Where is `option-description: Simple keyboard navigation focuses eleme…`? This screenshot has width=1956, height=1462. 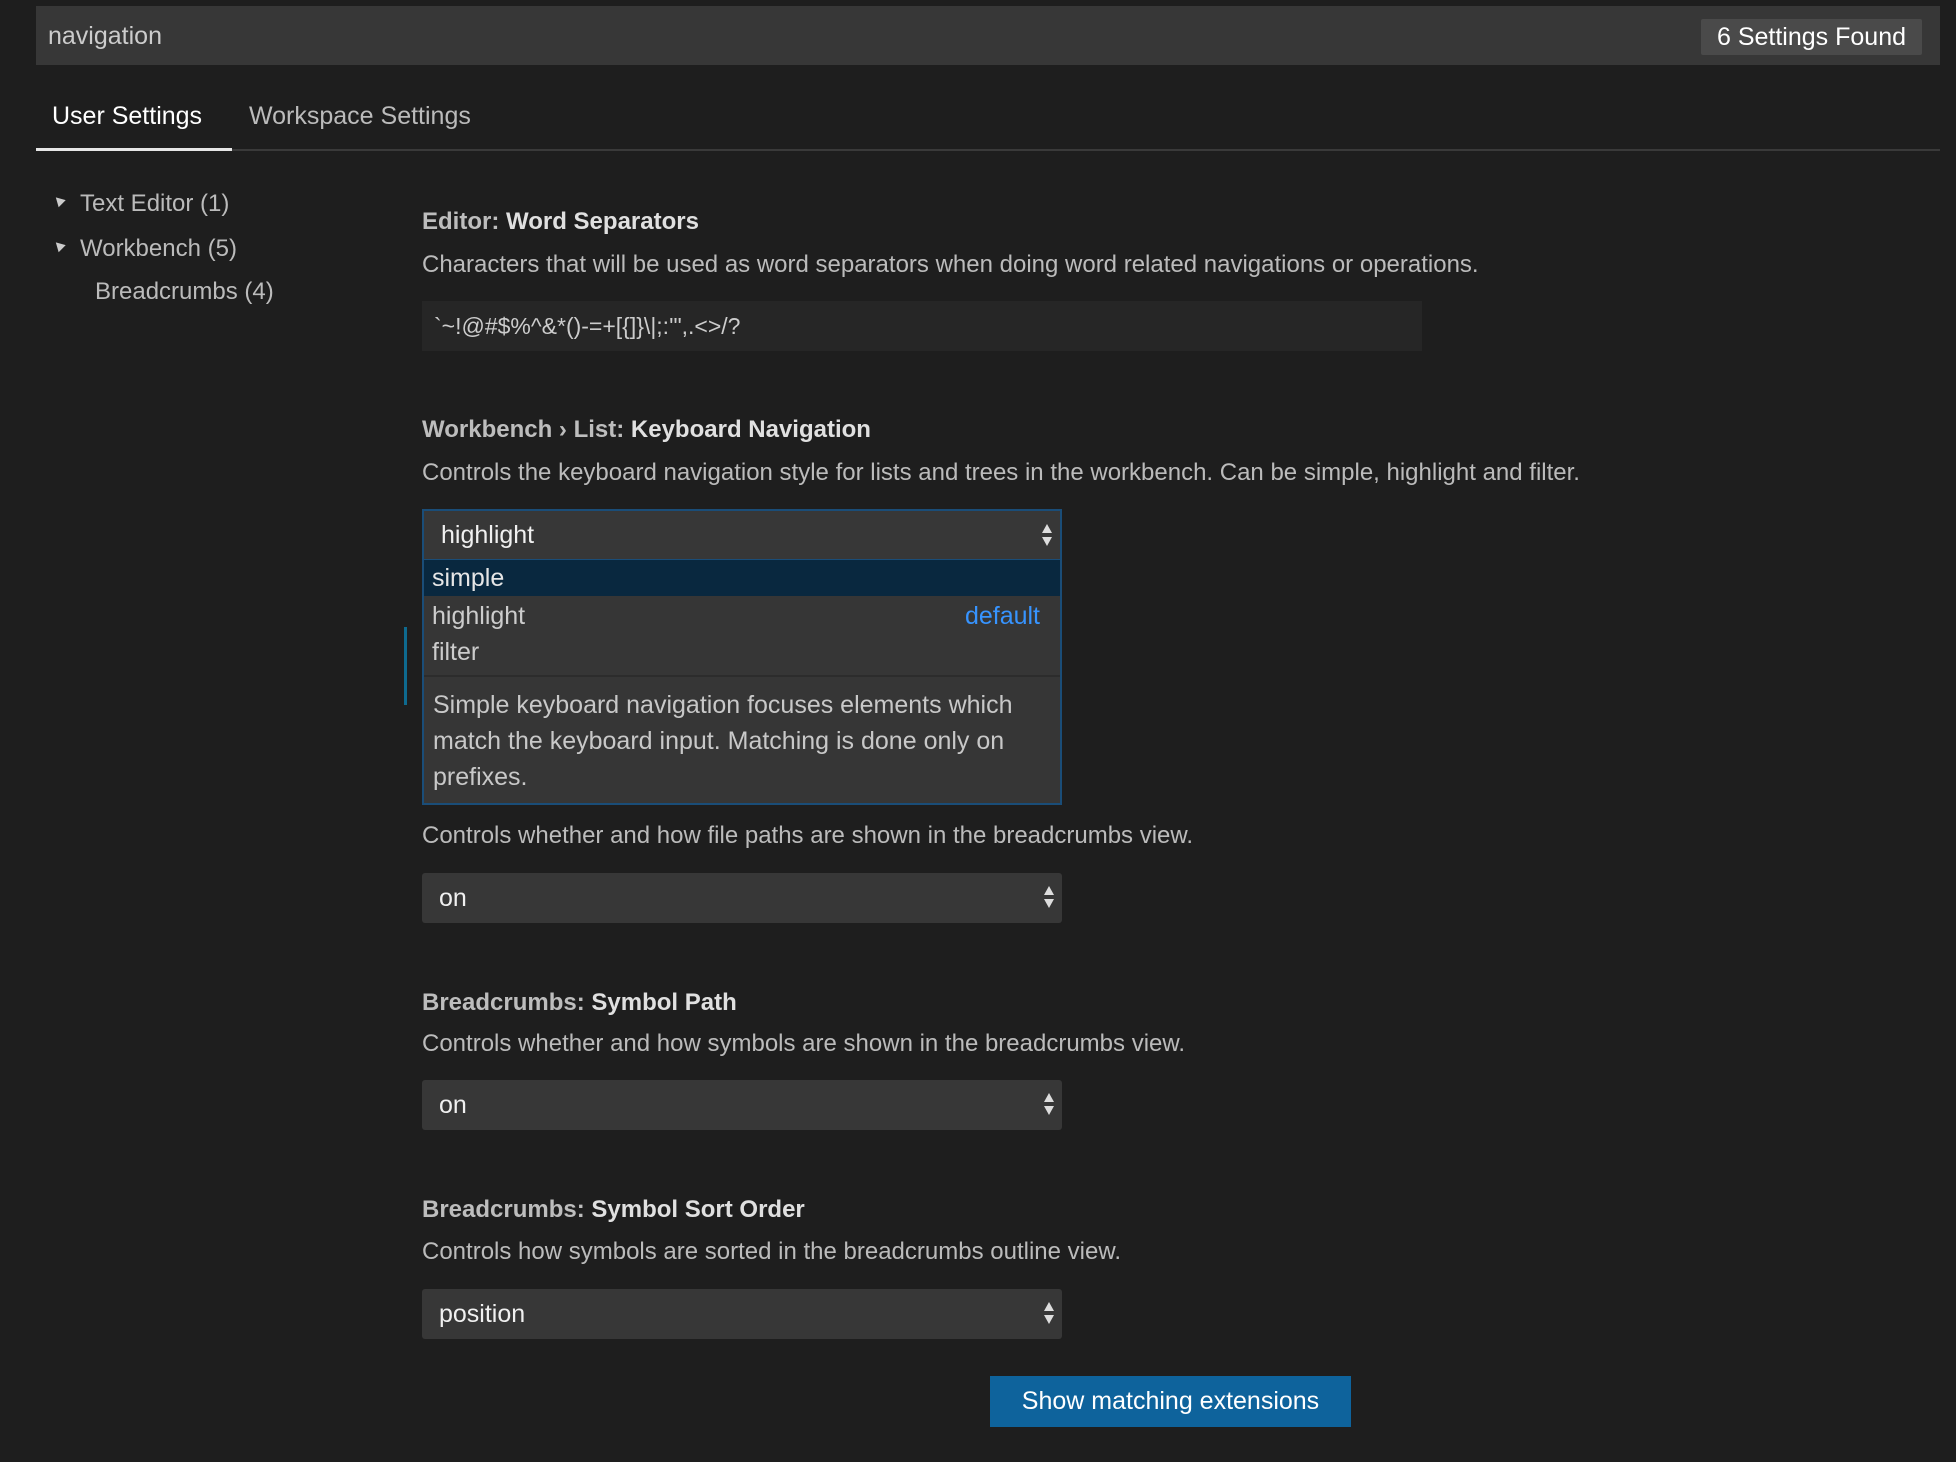 option-description: Simple keyboard navigation focuses eleme… is located at coordinates (723, 741).